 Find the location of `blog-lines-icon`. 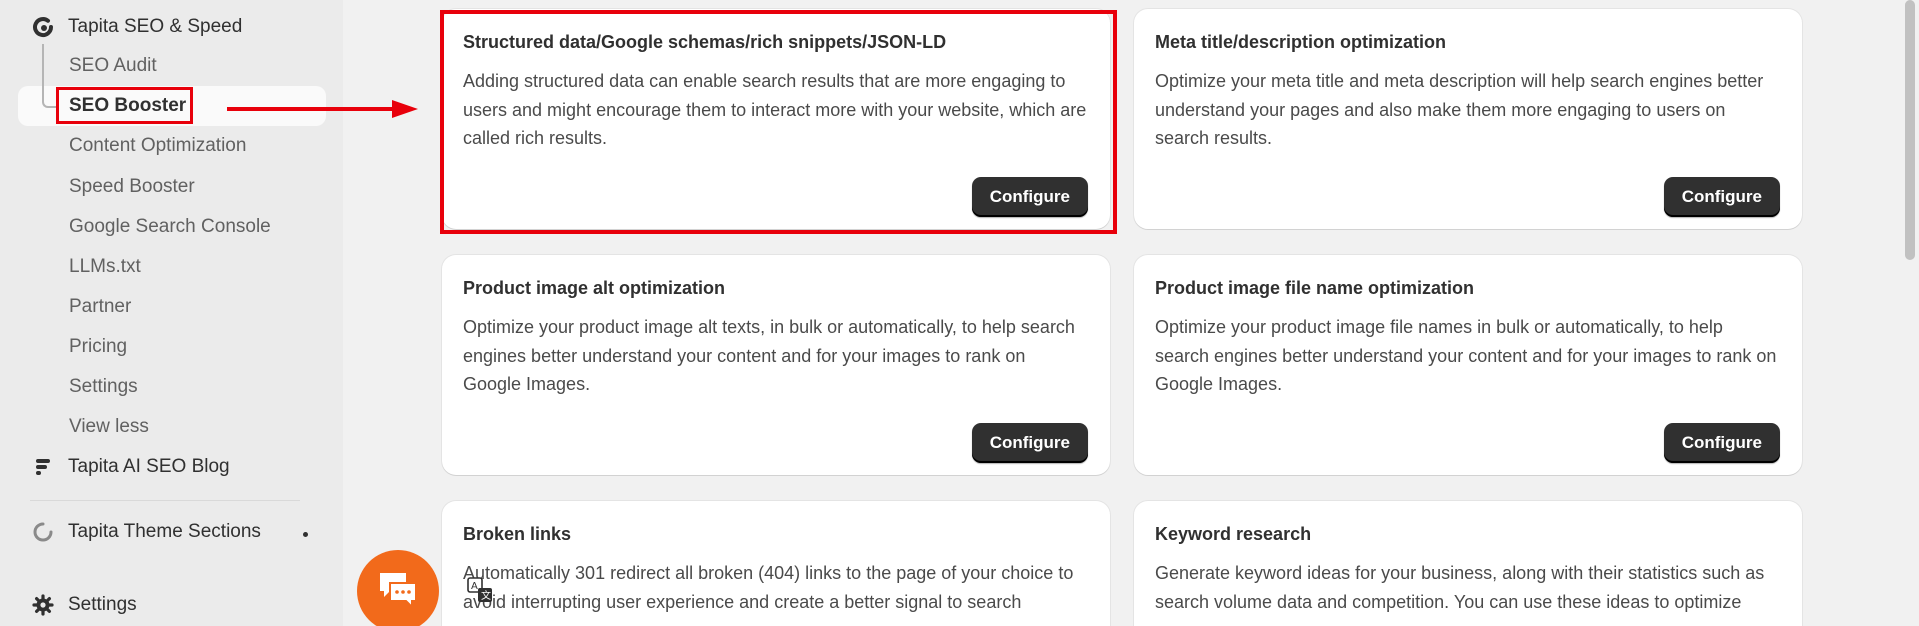

blog-lines-icon is located at coordinates (43, 467).